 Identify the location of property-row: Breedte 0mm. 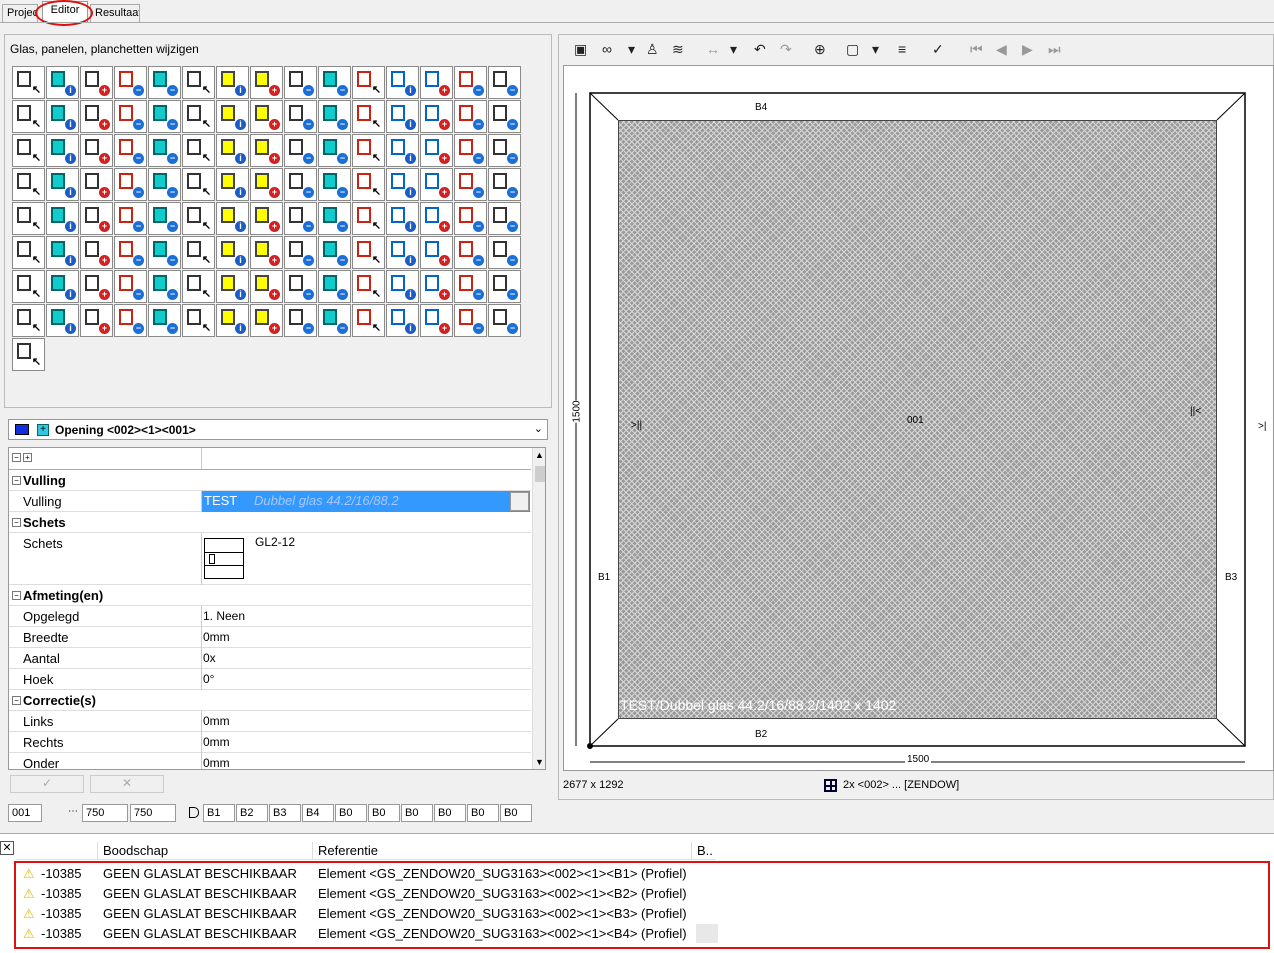
(270, 637).